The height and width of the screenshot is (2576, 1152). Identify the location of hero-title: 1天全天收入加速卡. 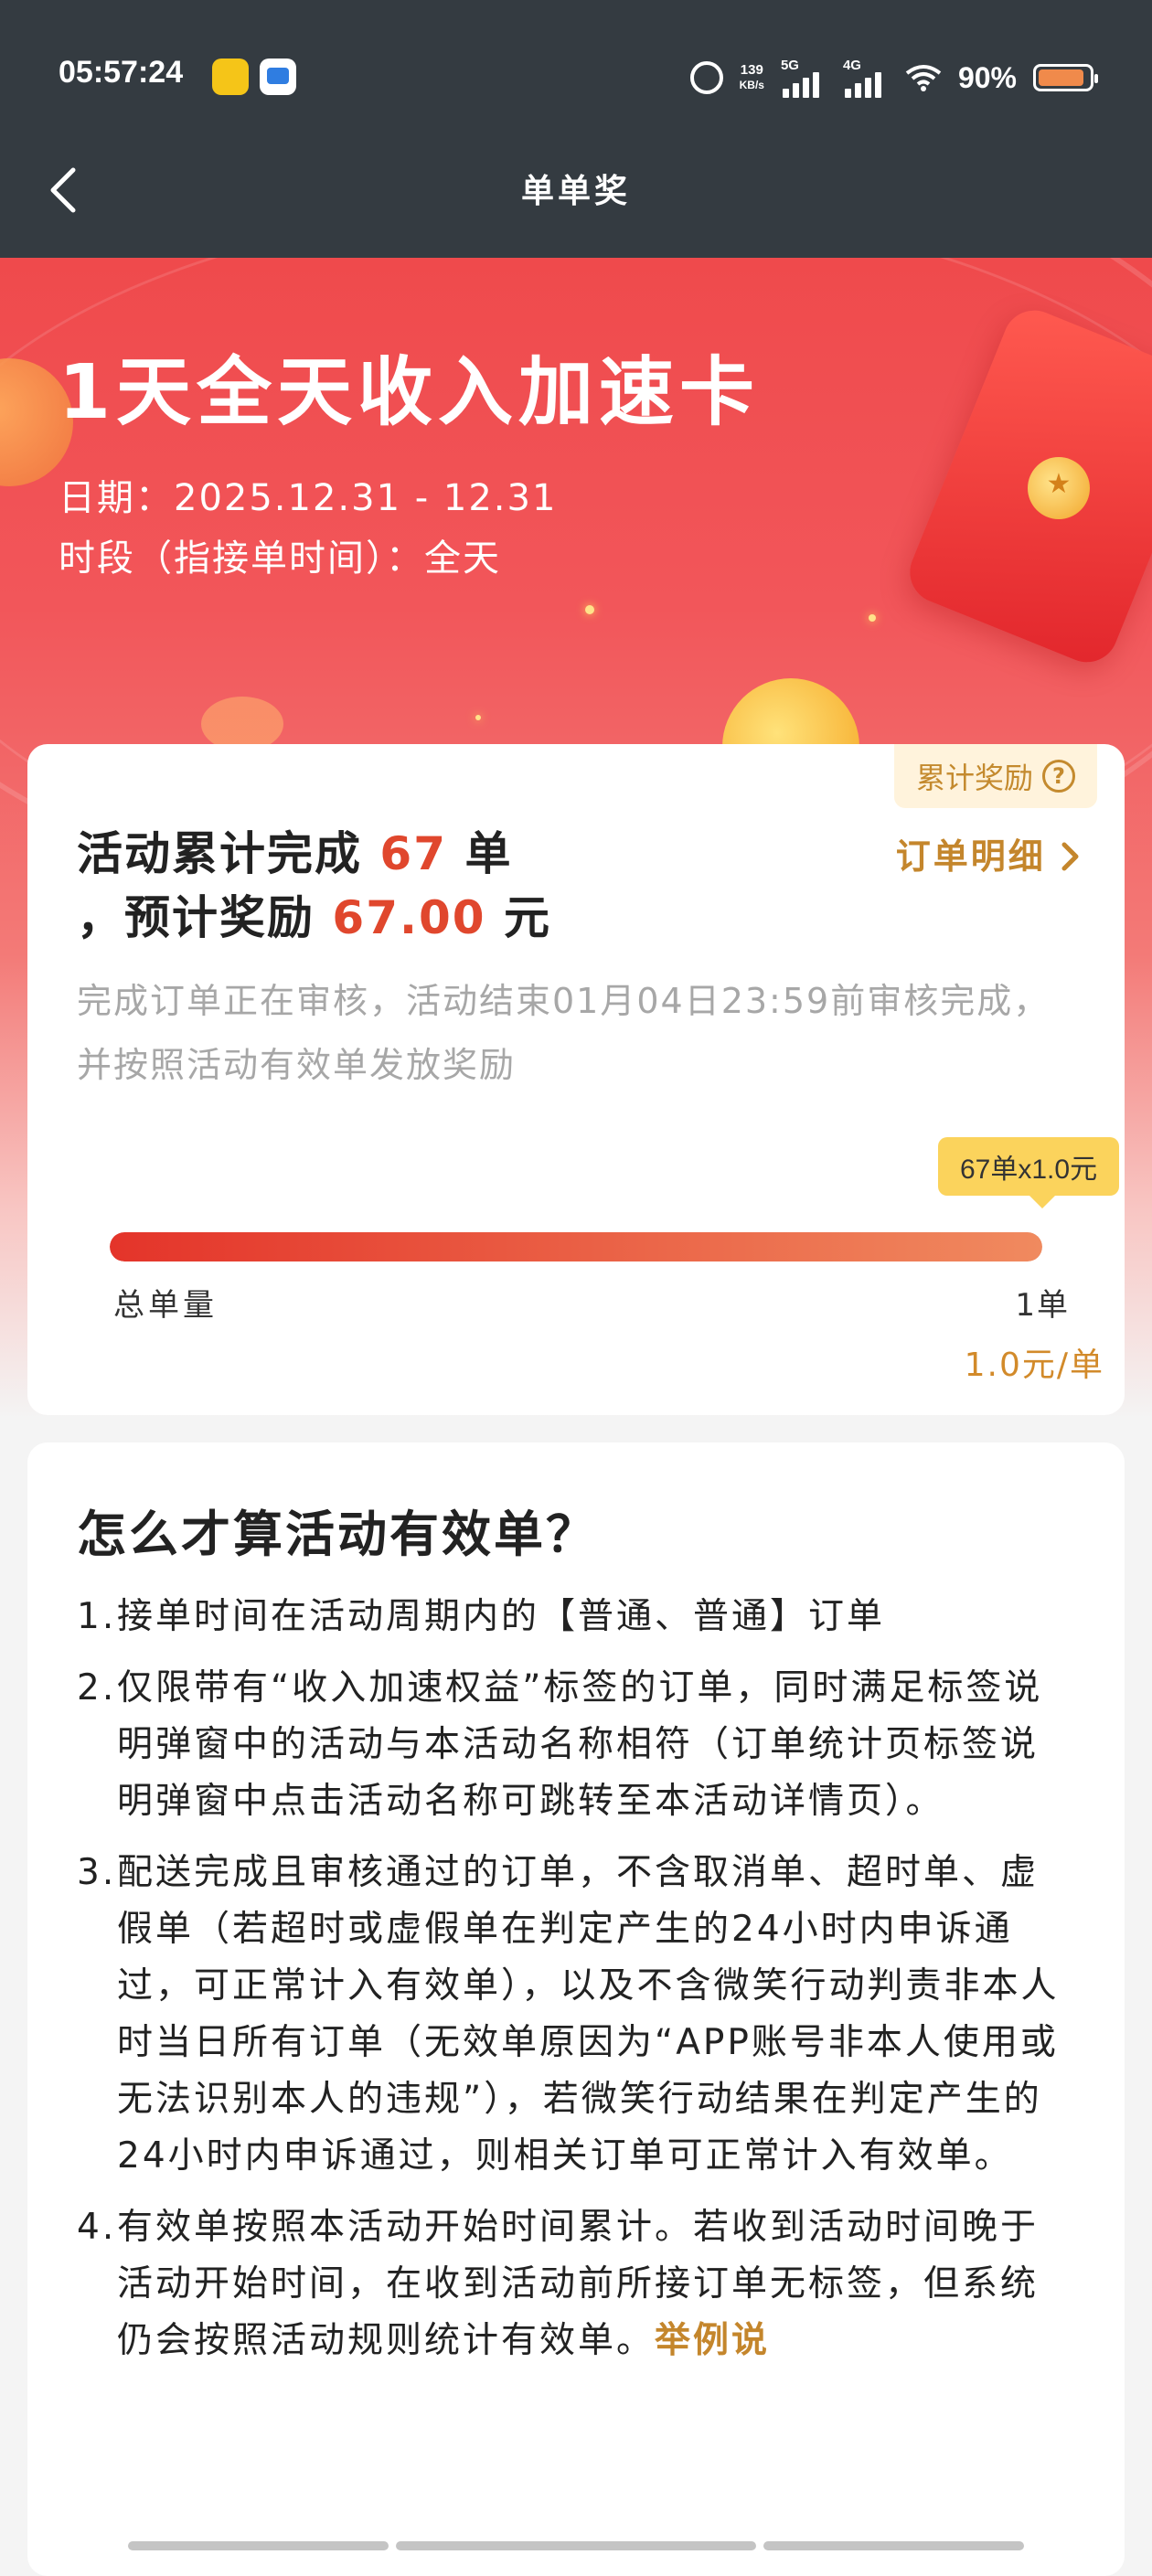
(410, 392).